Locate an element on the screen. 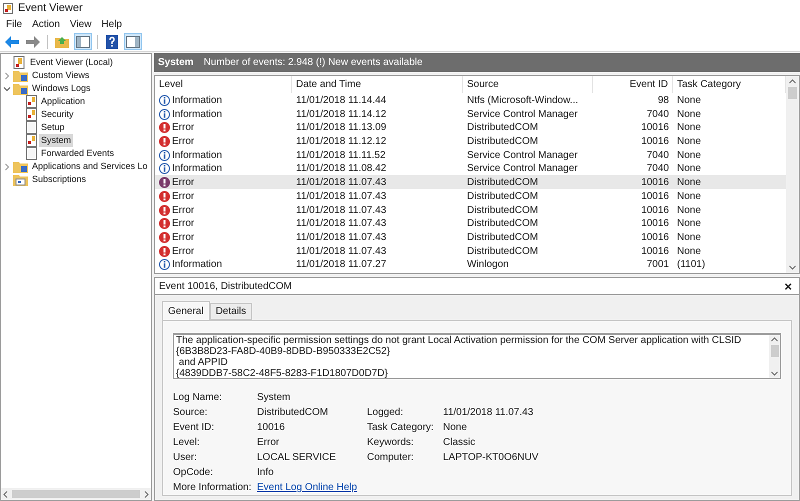 The width and height of the screenshot is (800, 501). tree-item: Custom Views is located at coordinates (61, 75).